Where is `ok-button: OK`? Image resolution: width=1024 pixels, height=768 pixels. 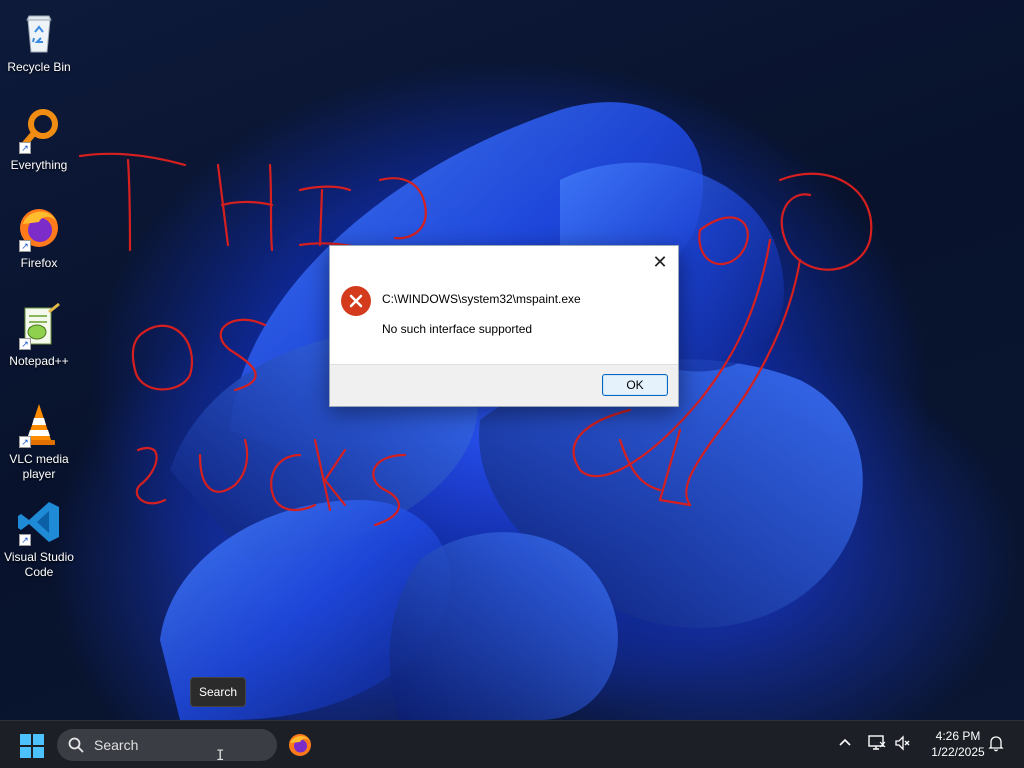
ok-button: OK is located at coordinates (635, 385).